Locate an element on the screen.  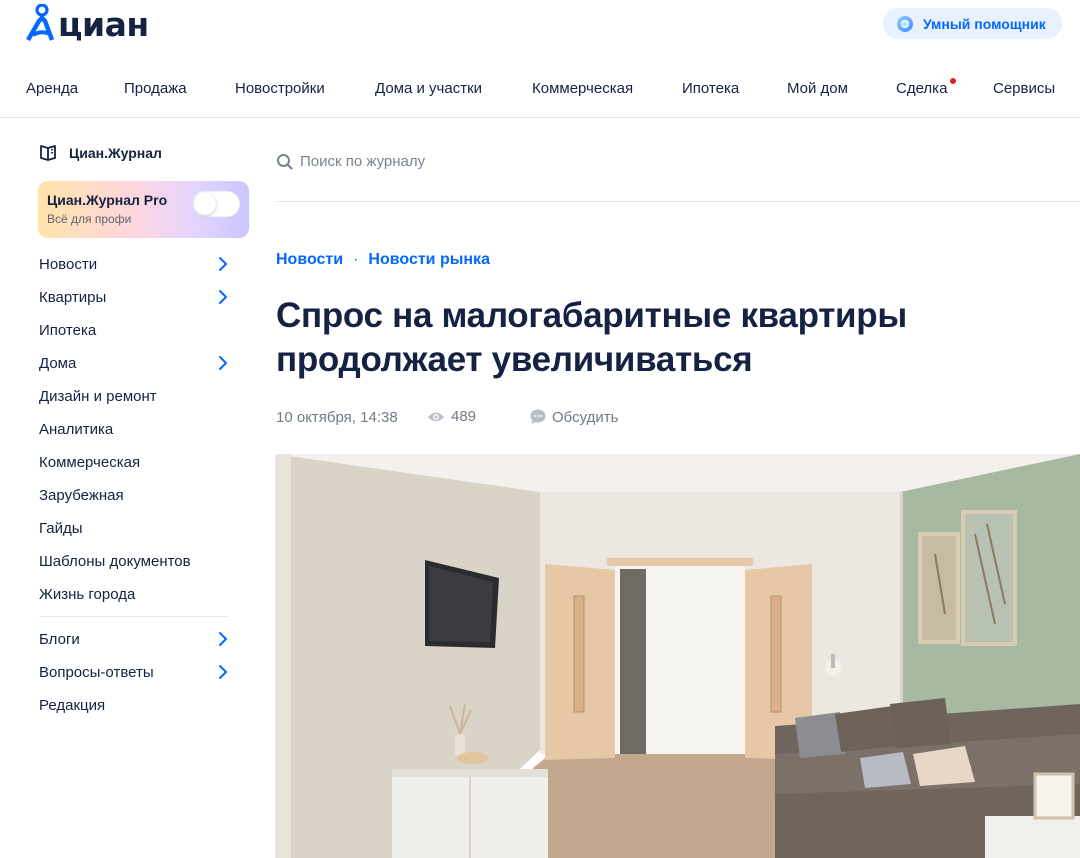
views-counter: 489 is located at coordinates (451, 416).